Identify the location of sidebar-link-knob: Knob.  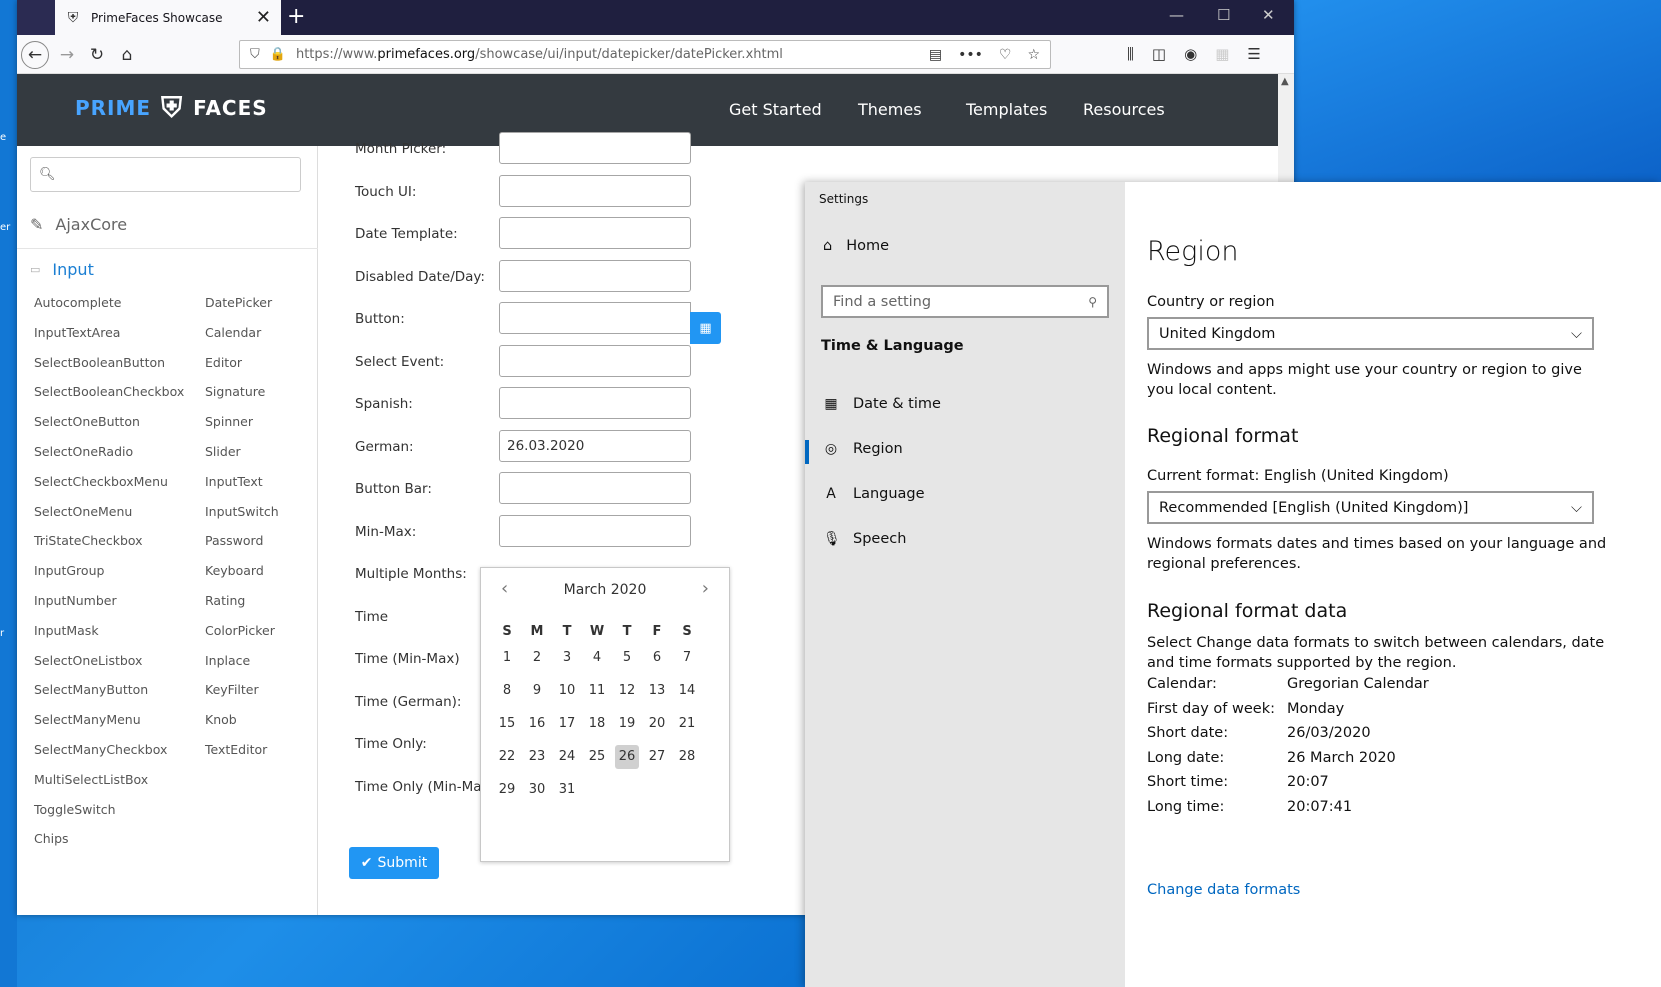
(221, 719).